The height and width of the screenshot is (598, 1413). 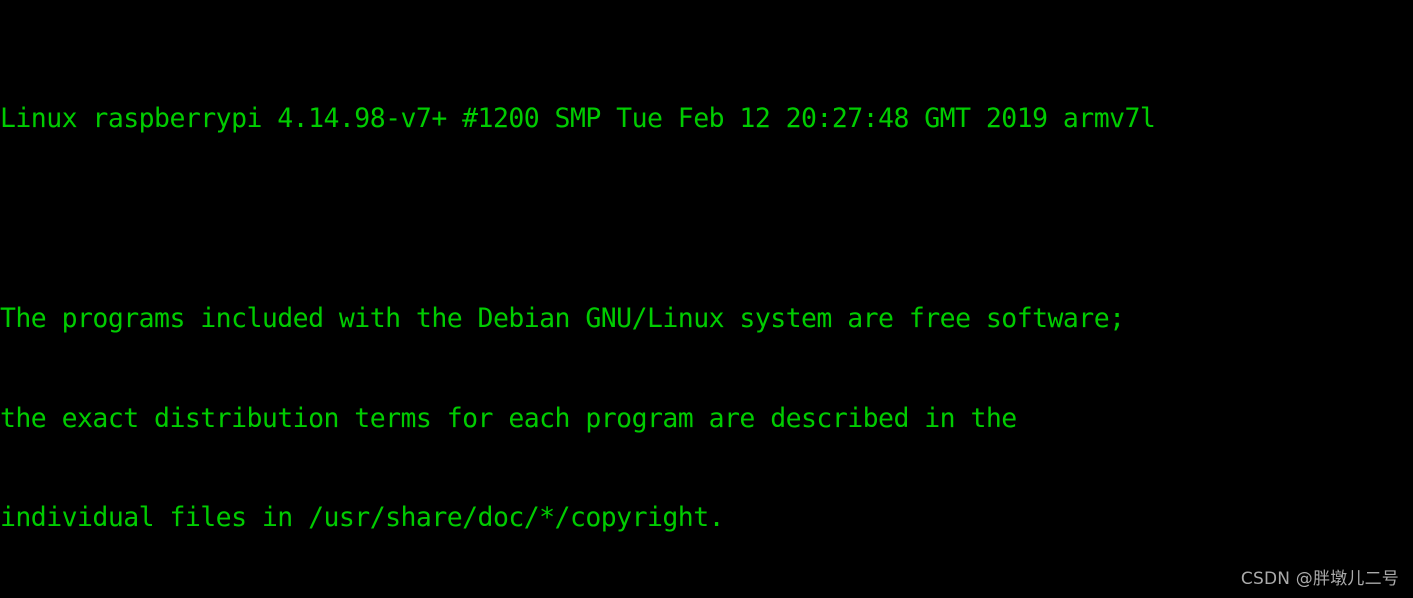 I want to click on csdn-watermark: CSDN @胖墩儿二号, so click(x=1319, y=579).